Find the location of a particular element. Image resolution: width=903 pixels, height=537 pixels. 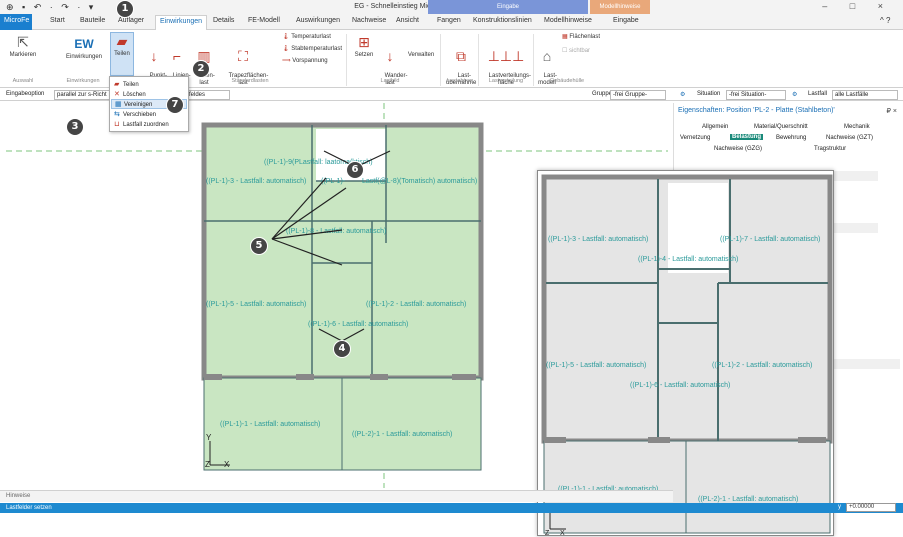

callout-badge-4: 4 is located at coordinates (342, 349).